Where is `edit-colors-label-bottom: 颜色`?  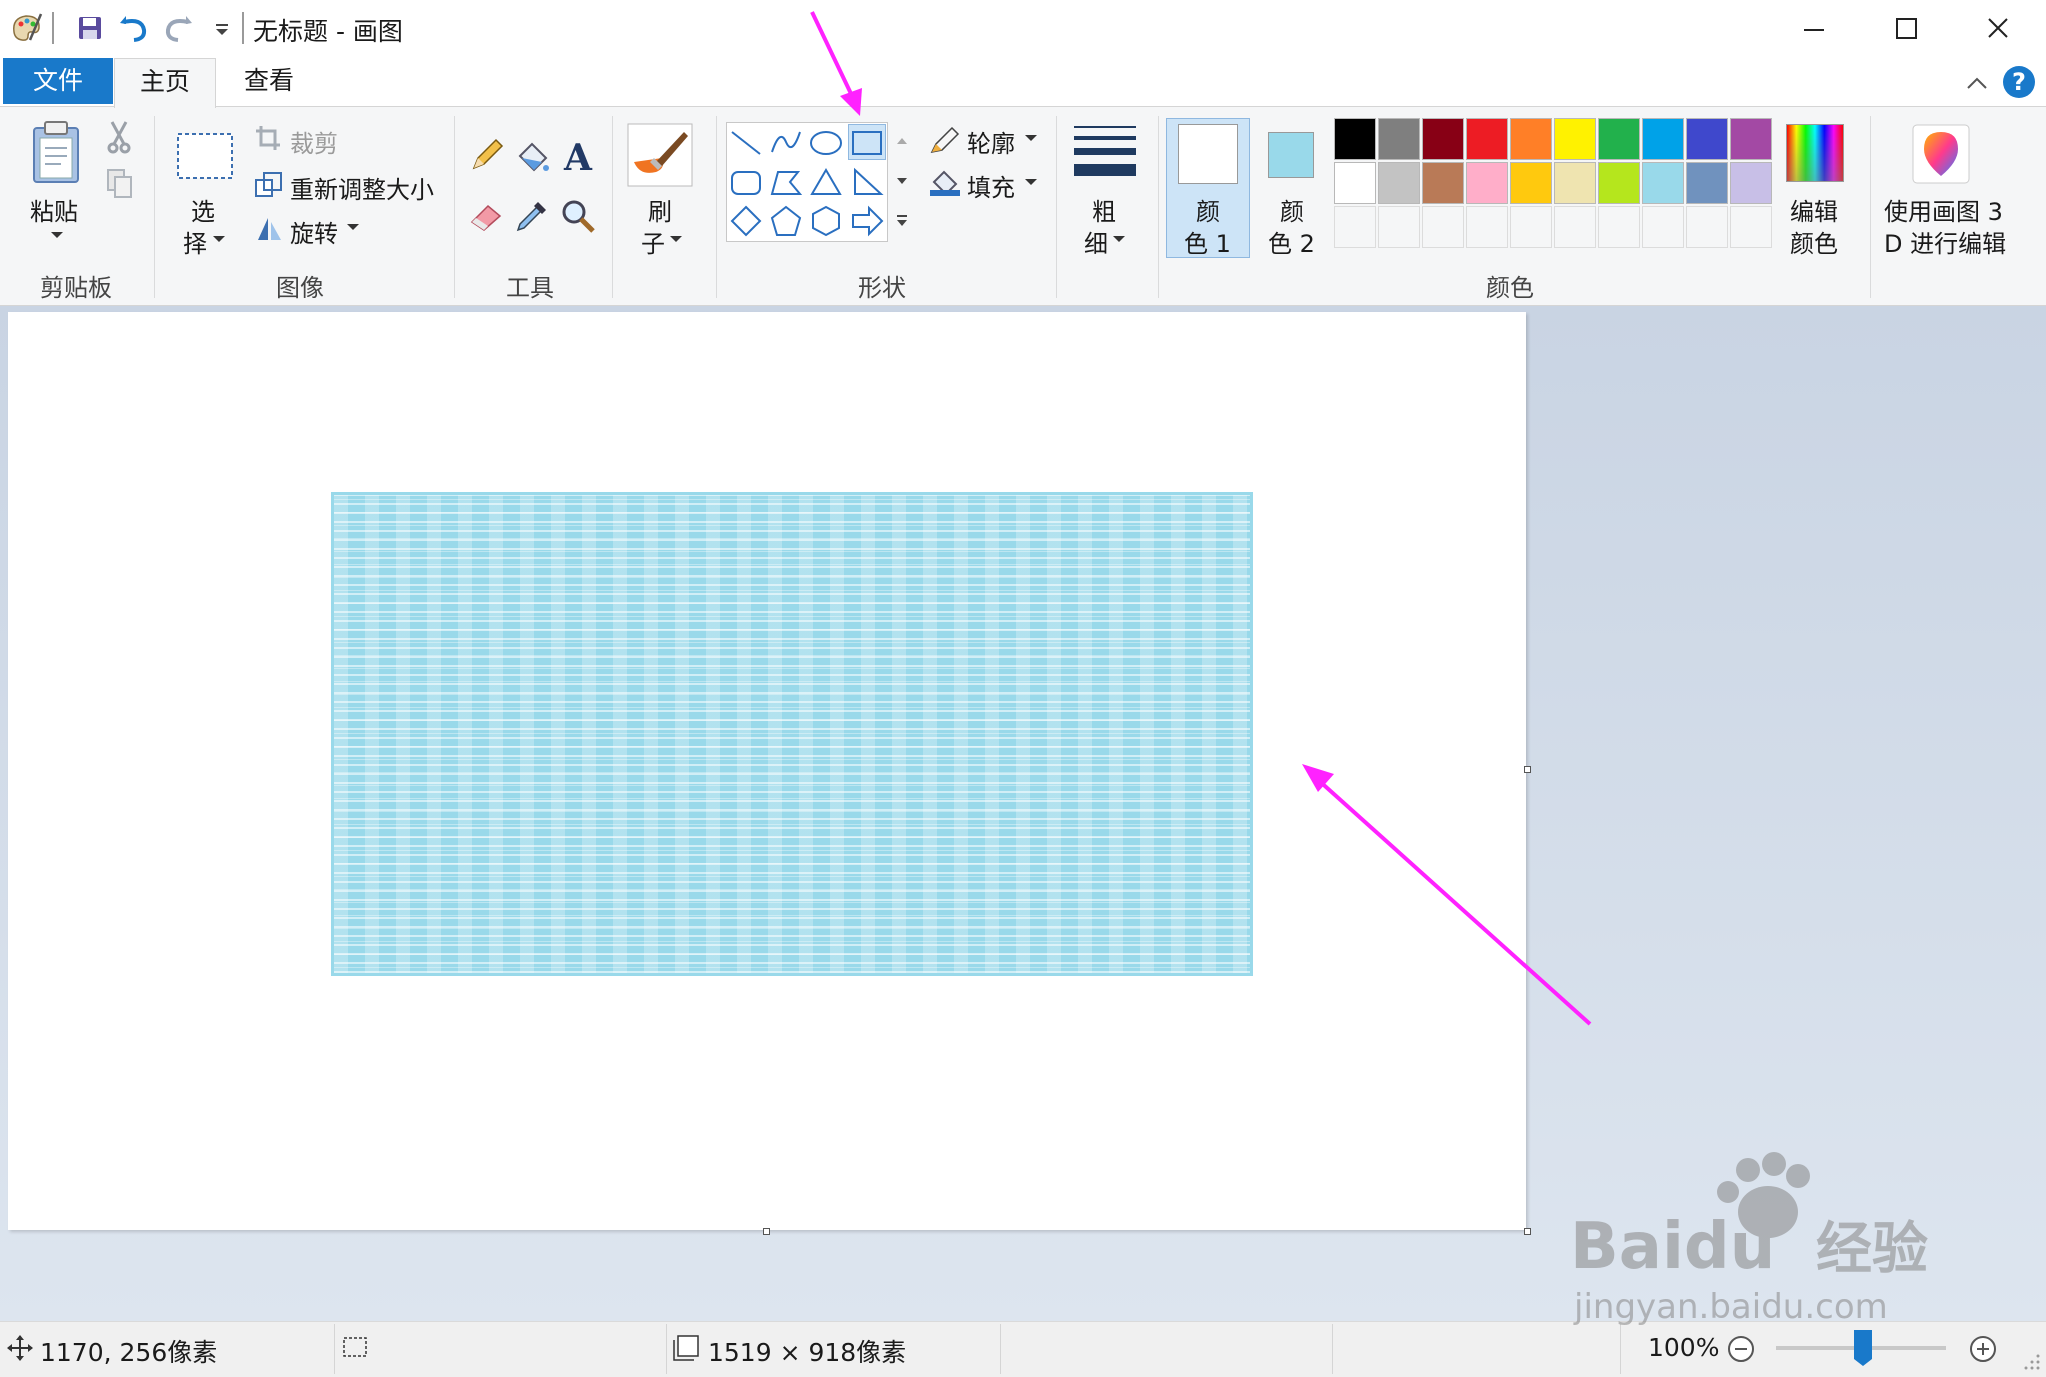 edit-colors-label-bottom: 颜色 is located at coordinates (1814, 241).